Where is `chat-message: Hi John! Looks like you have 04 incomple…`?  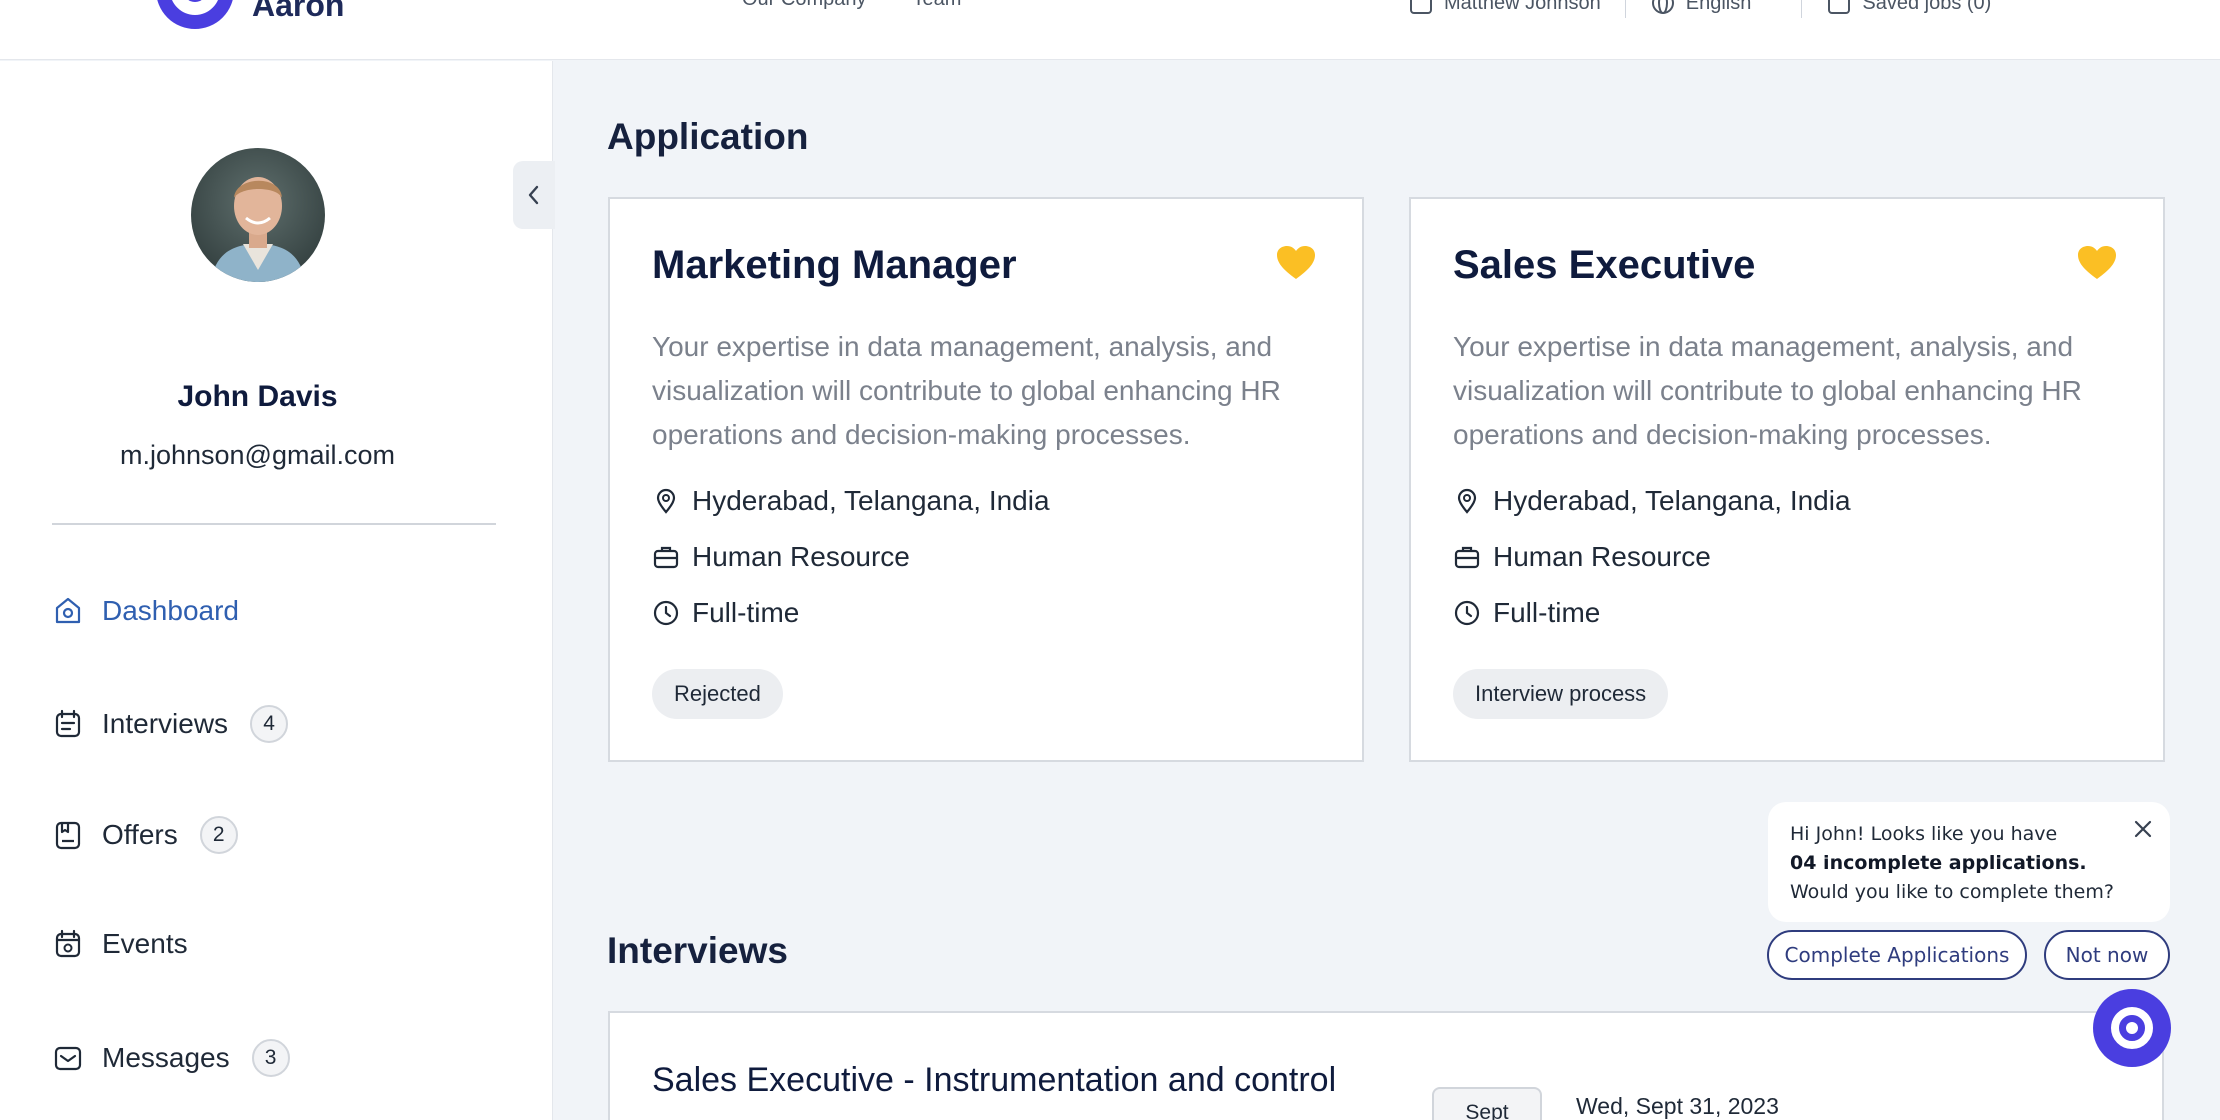 chat-message: Hi John! Looks like you have 04 incomple… is located at coordinates (1969, 862).